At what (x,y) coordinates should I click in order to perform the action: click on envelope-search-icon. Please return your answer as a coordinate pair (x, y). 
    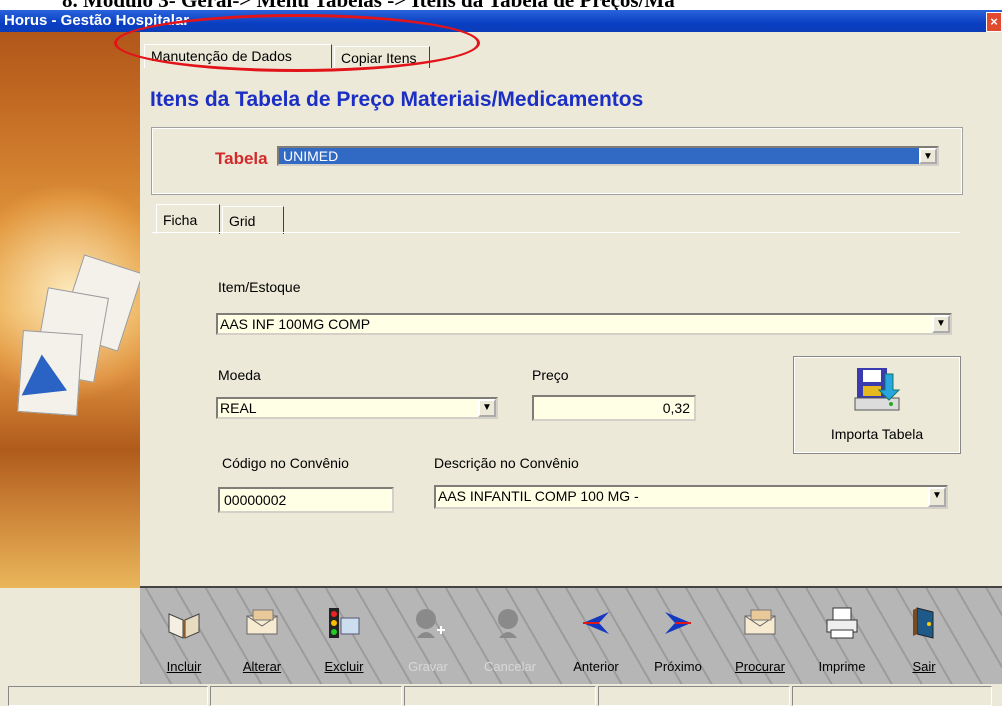
    Looking at the image, I should click on (760, 622).